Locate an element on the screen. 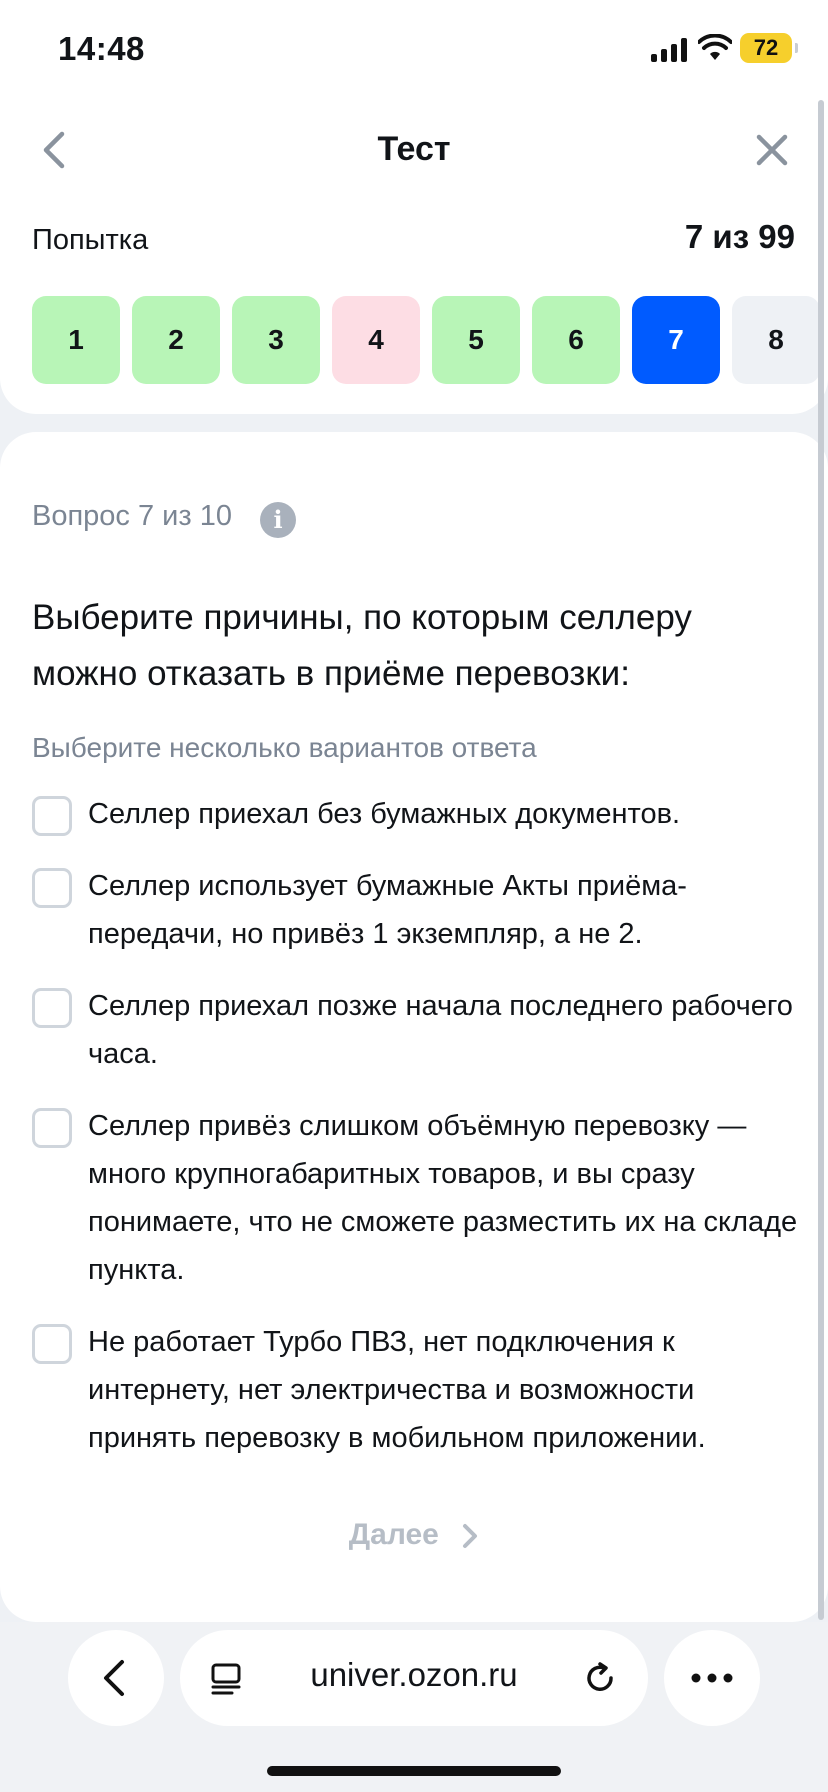 The width and height of the screenshot is (828, 1792). scrollbar is located at coordinates (821, 860).